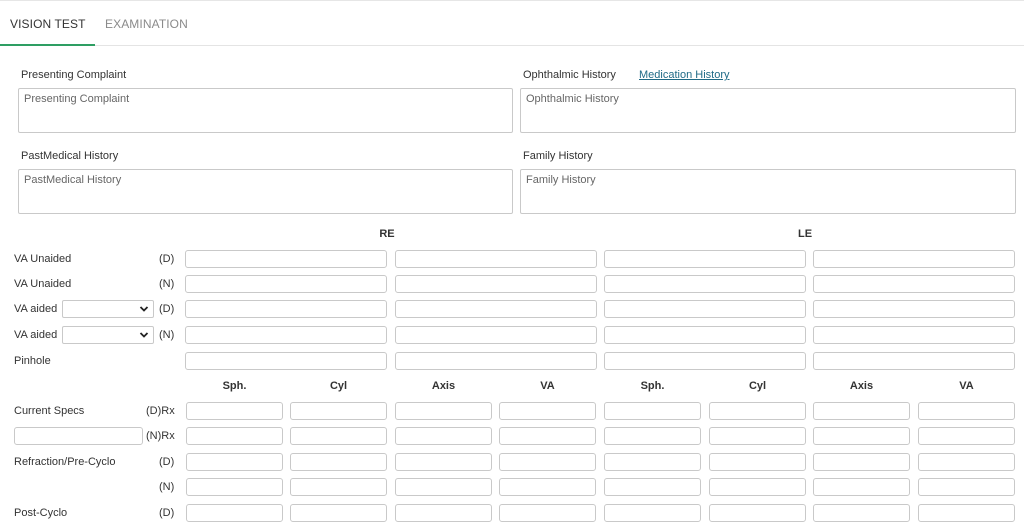 The image size is (1024, 524). What do you see at coordinates (49, 411) in the screenshot?
I see `rx-row-label: Current Specs` at bounding box center [49, 411].